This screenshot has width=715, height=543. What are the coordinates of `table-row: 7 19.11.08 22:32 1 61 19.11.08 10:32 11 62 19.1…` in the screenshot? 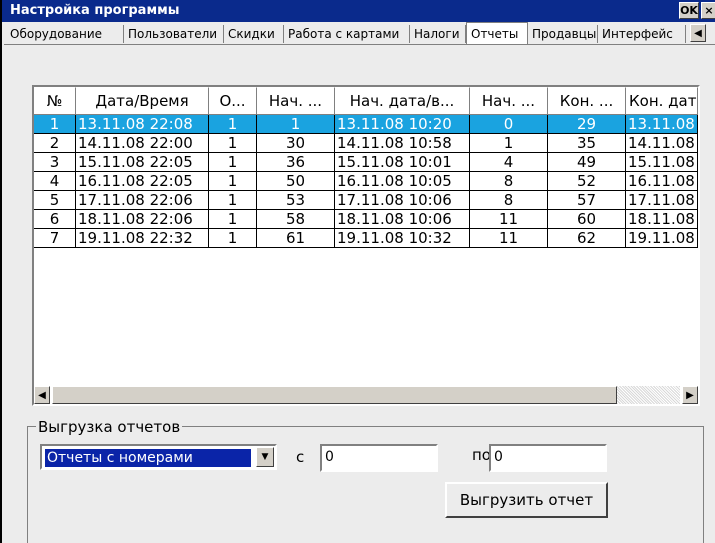 It's located at (366, 238).